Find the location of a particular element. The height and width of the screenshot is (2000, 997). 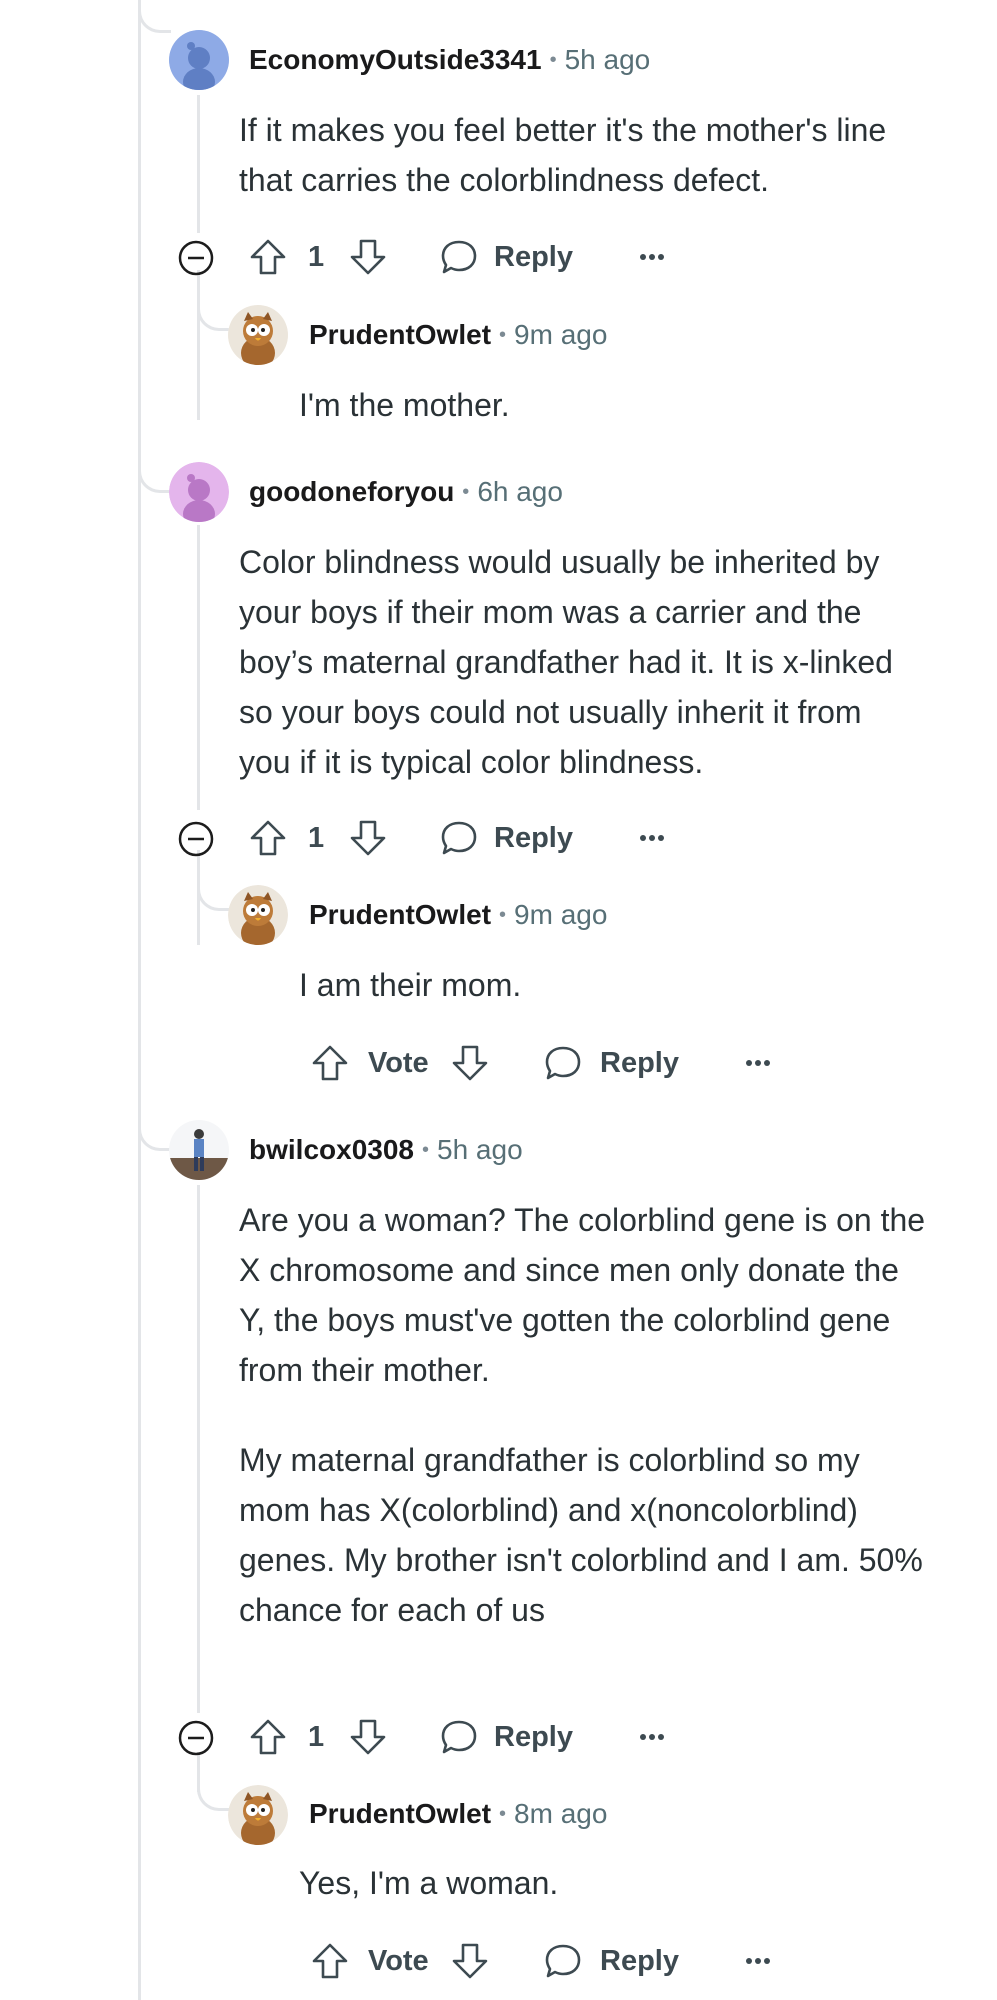

outer-thread-line is located at coordinates (139, 1000).